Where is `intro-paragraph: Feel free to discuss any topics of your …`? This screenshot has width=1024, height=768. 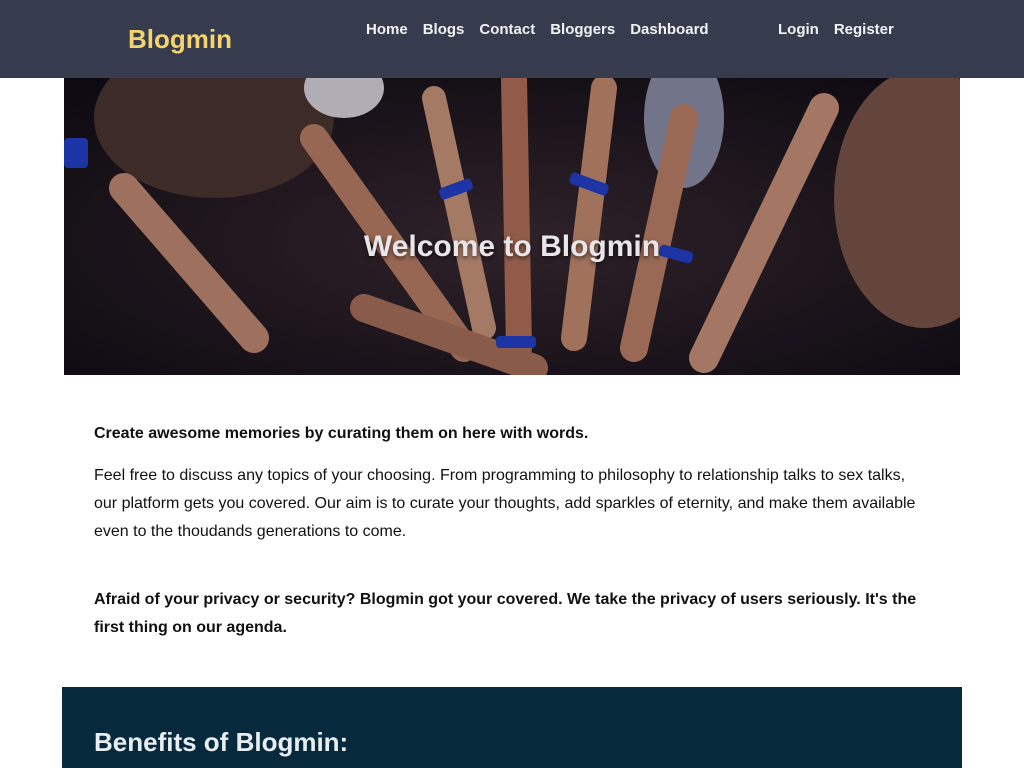
intro-paragraph: Feel free to discuss any topics of your … is located at coordinates (505, 503).